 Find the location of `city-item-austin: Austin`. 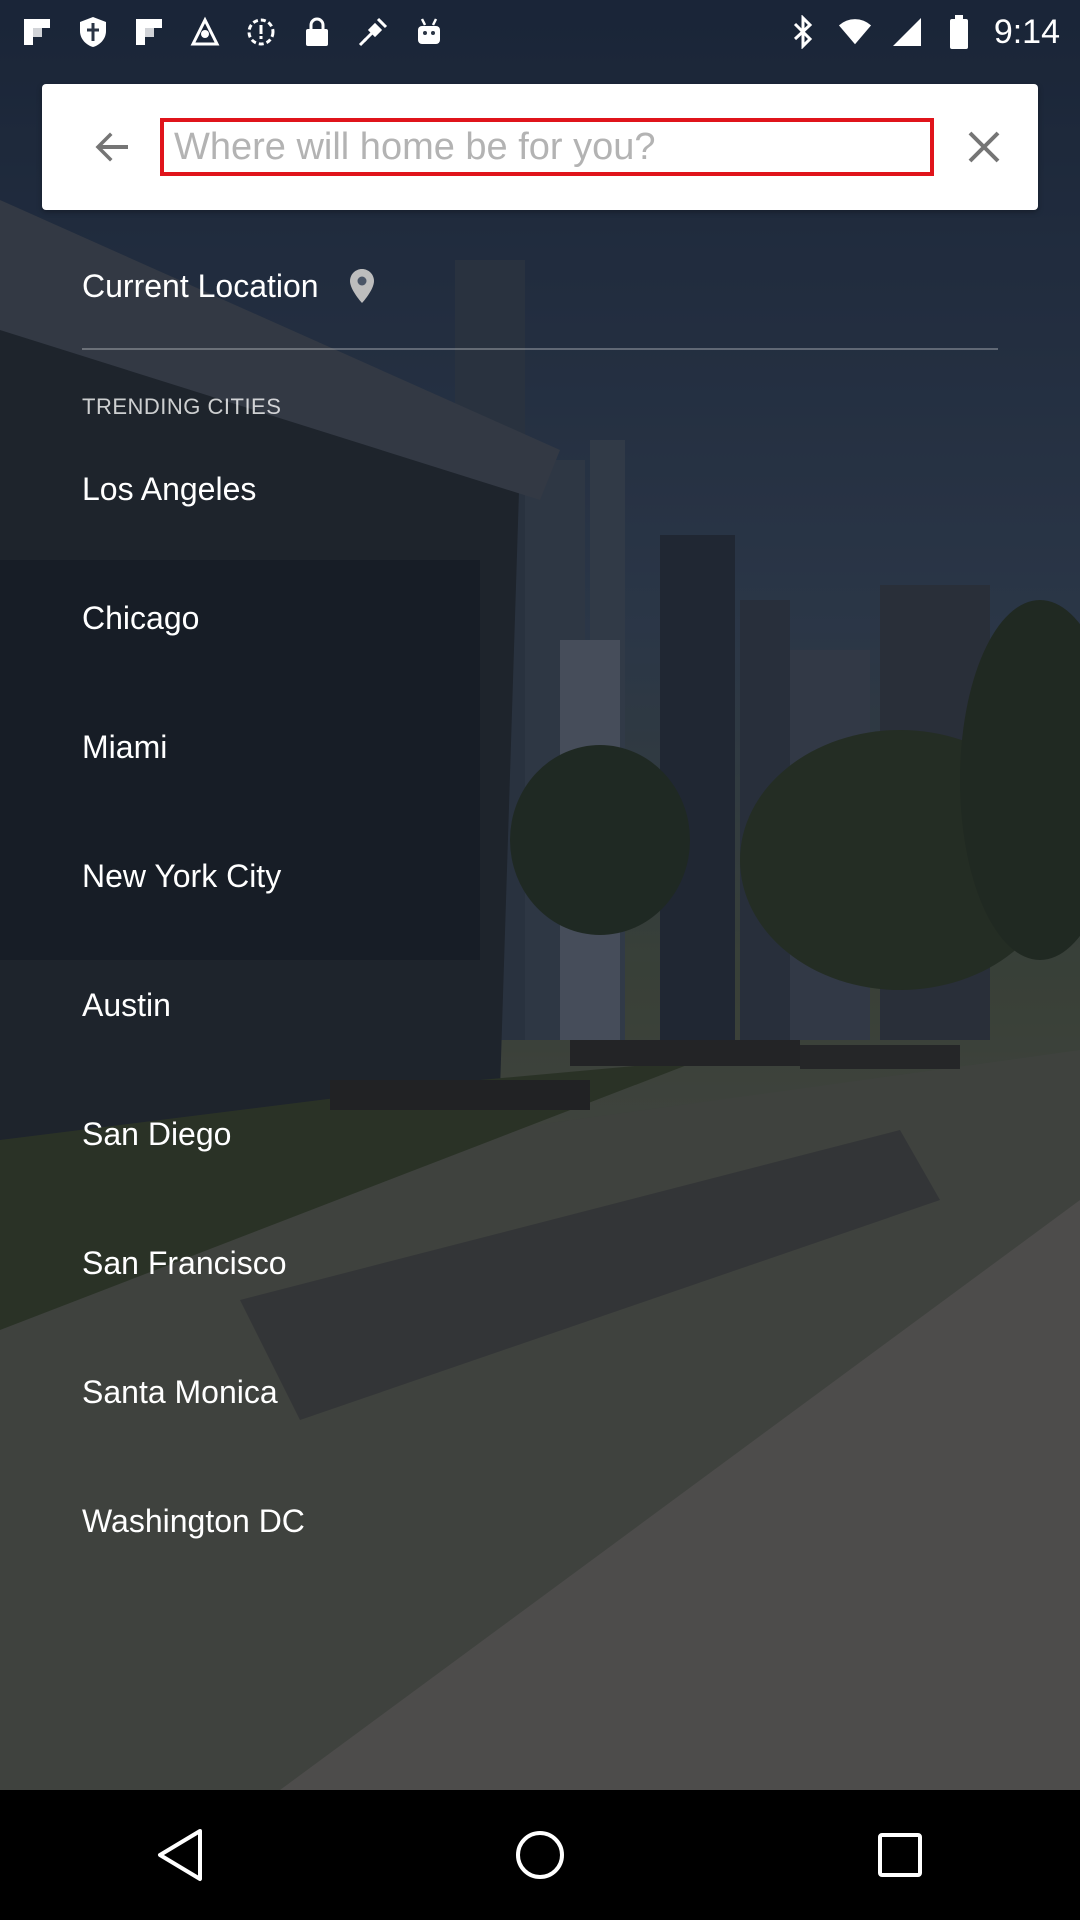

city-item-austin: Austin is located at coordinates (540, 1036).